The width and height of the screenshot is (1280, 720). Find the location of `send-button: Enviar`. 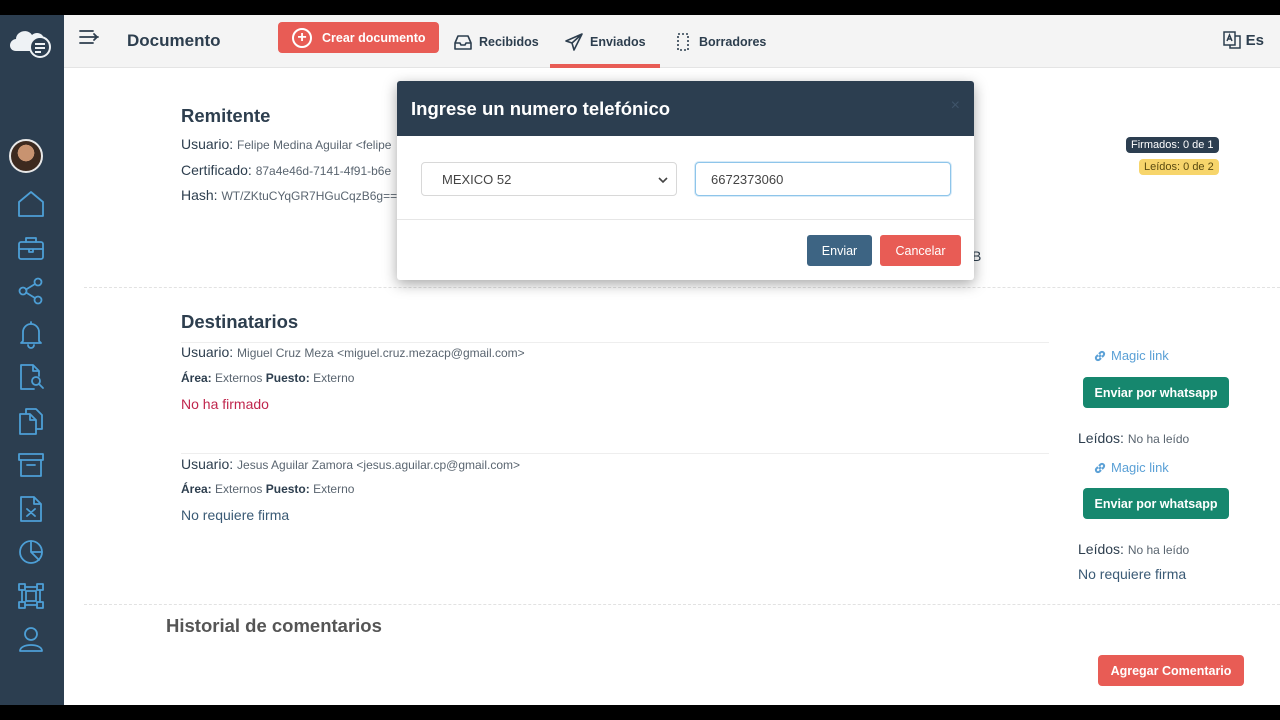

send-button: Enviar is located at coordinates (839, 250).